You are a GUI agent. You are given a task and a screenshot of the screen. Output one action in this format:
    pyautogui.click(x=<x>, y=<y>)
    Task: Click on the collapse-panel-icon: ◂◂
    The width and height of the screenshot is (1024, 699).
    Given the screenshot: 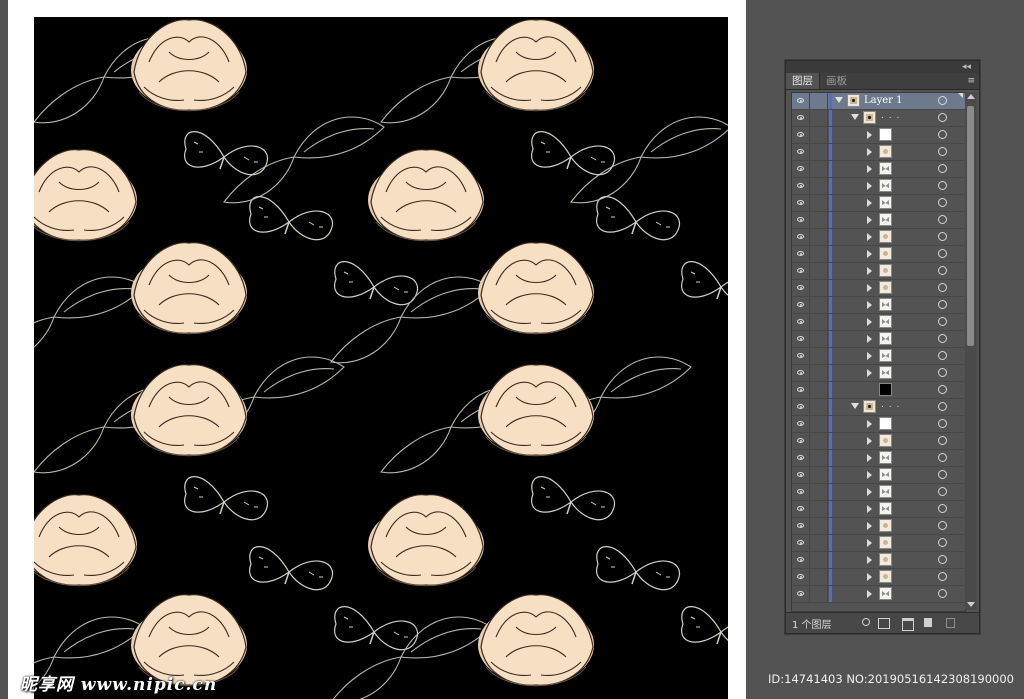 What is the action you would take?
    pyautogui.click(x=966, y=67)
    